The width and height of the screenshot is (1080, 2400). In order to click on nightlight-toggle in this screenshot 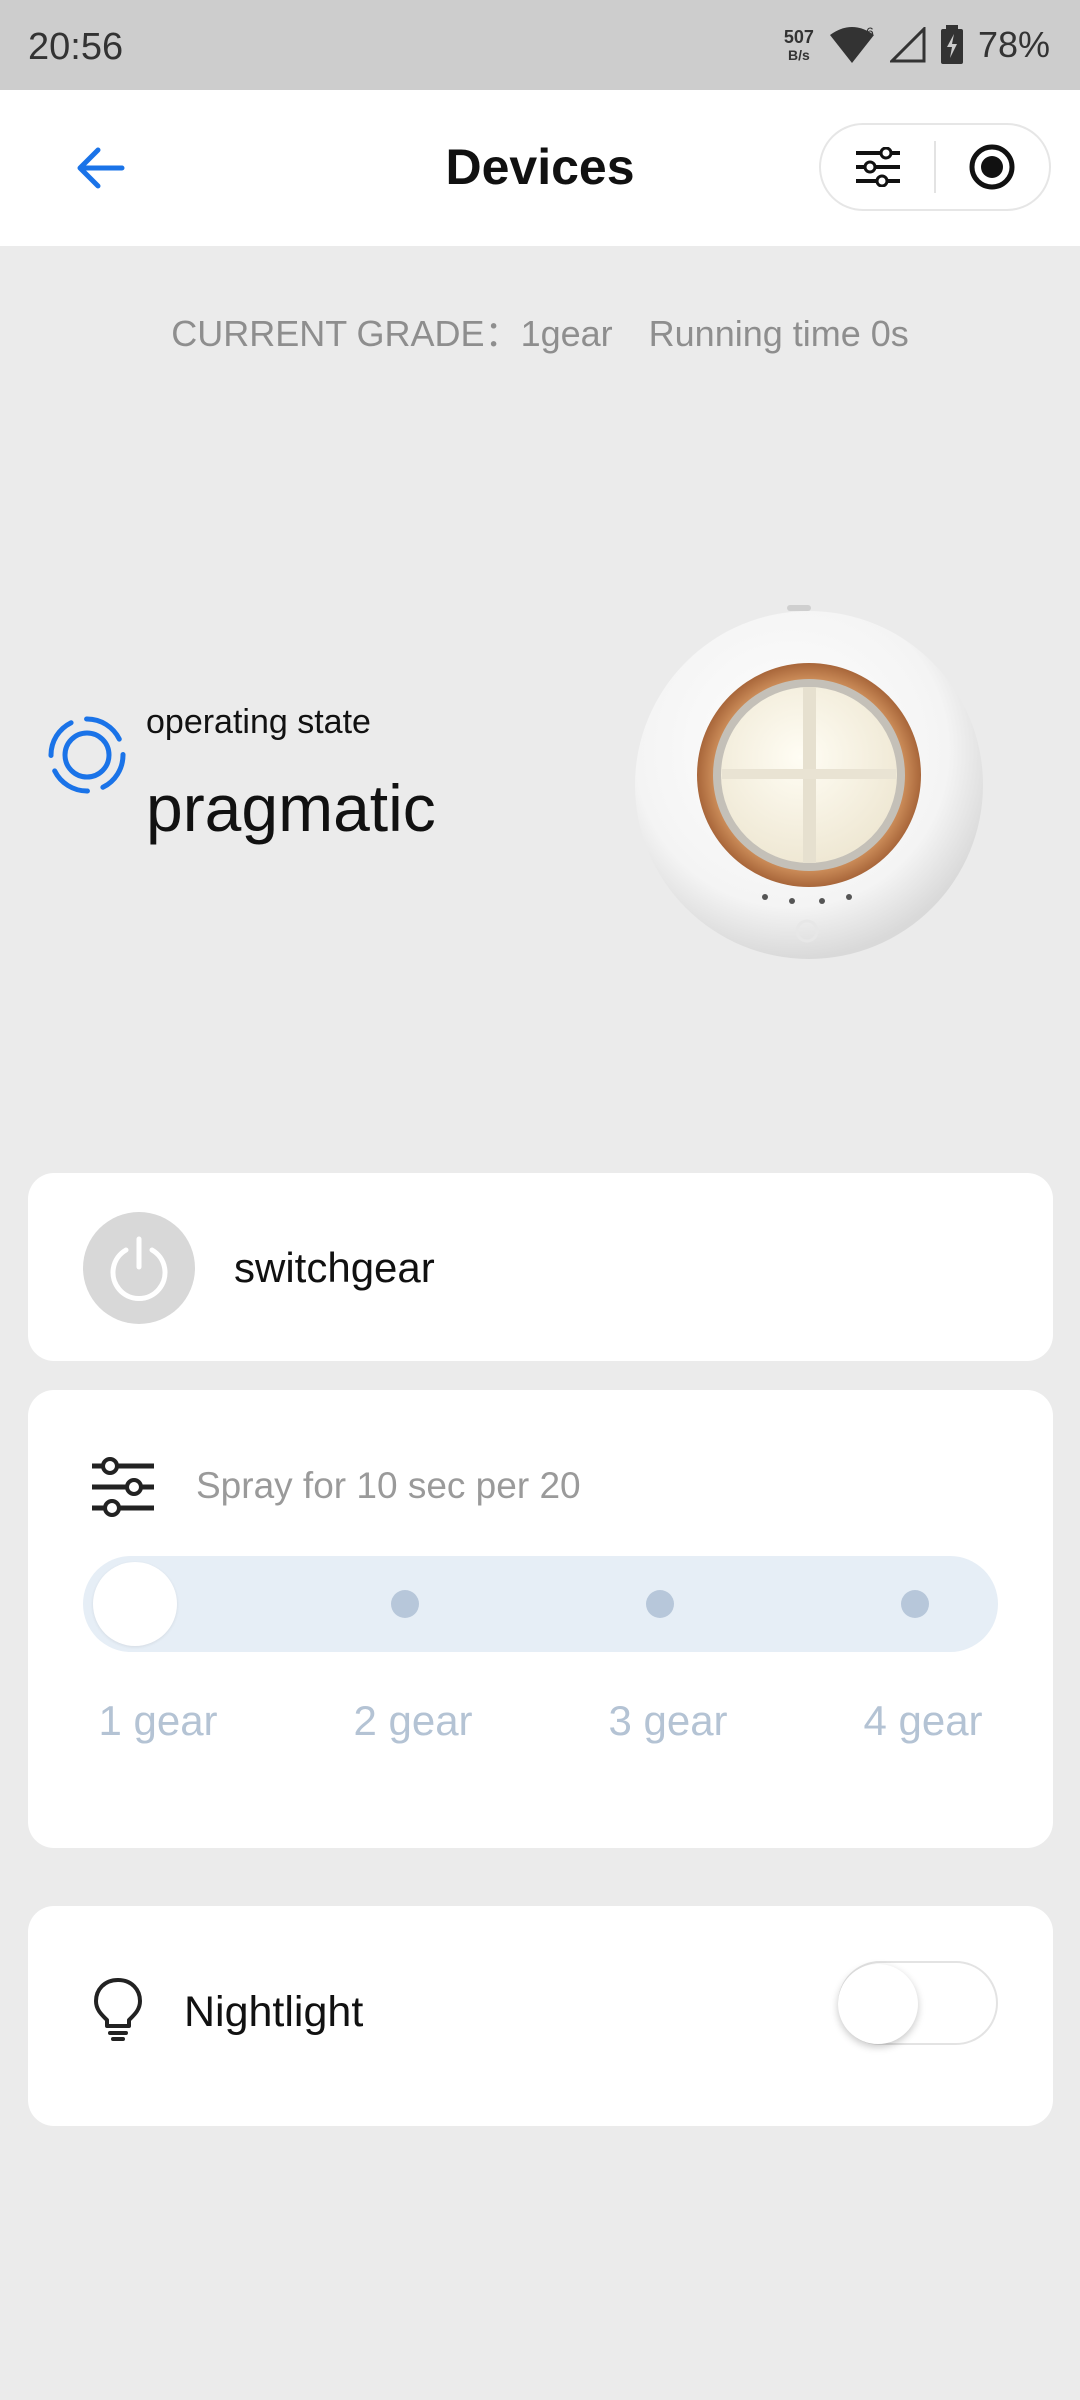, I will do `click(918, 2003)`.